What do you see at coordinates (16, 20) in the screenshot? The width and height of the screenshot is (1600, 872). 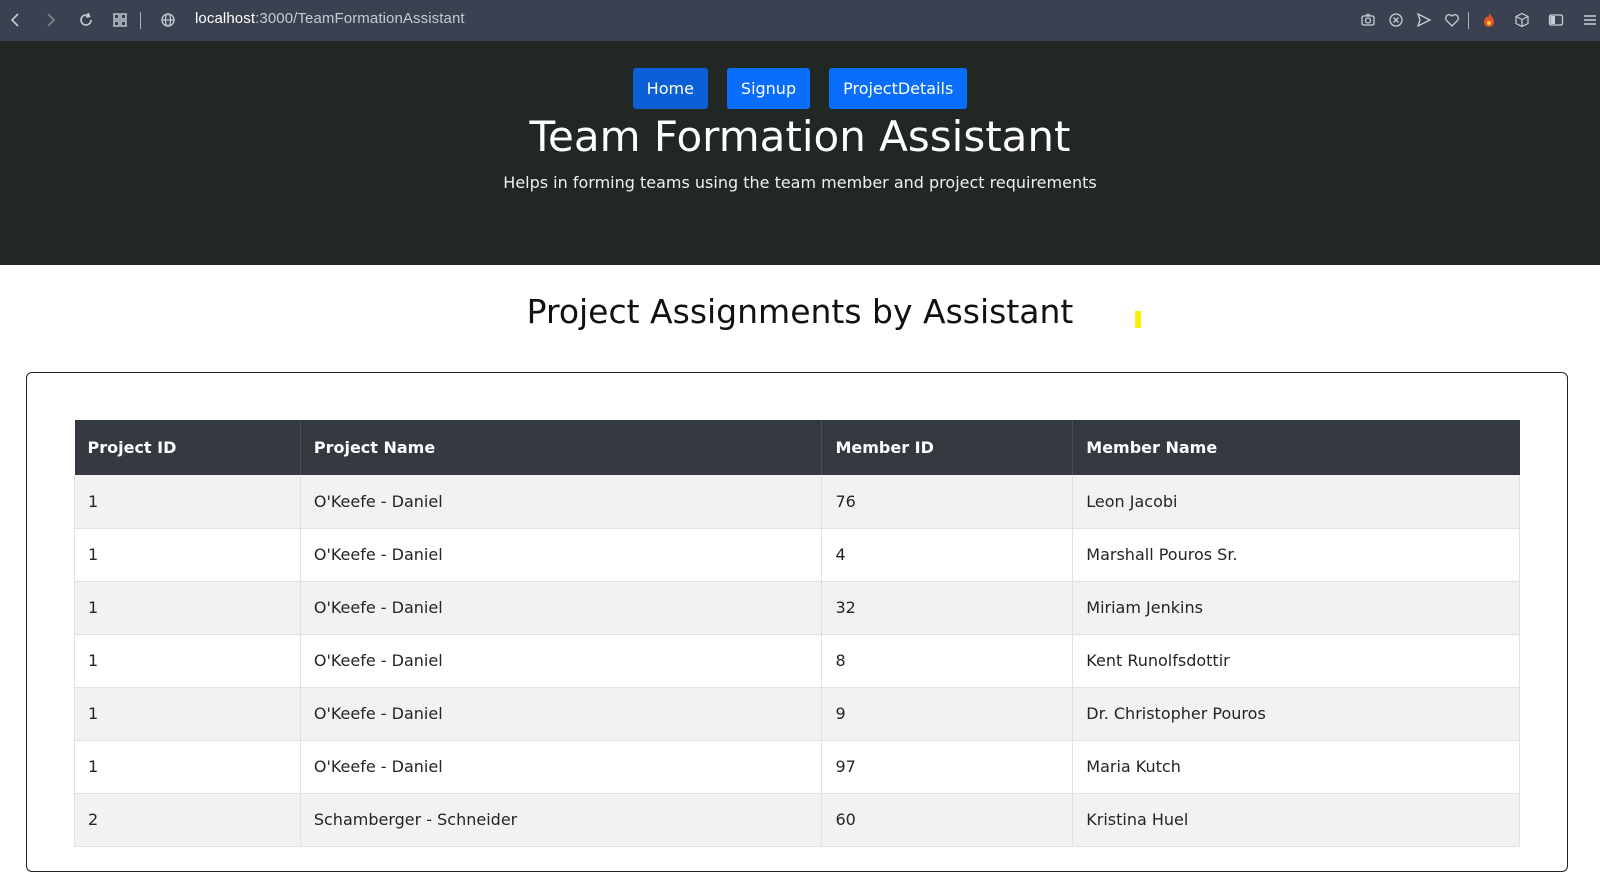 I see `back-icon` at bounding box center [16, 20].